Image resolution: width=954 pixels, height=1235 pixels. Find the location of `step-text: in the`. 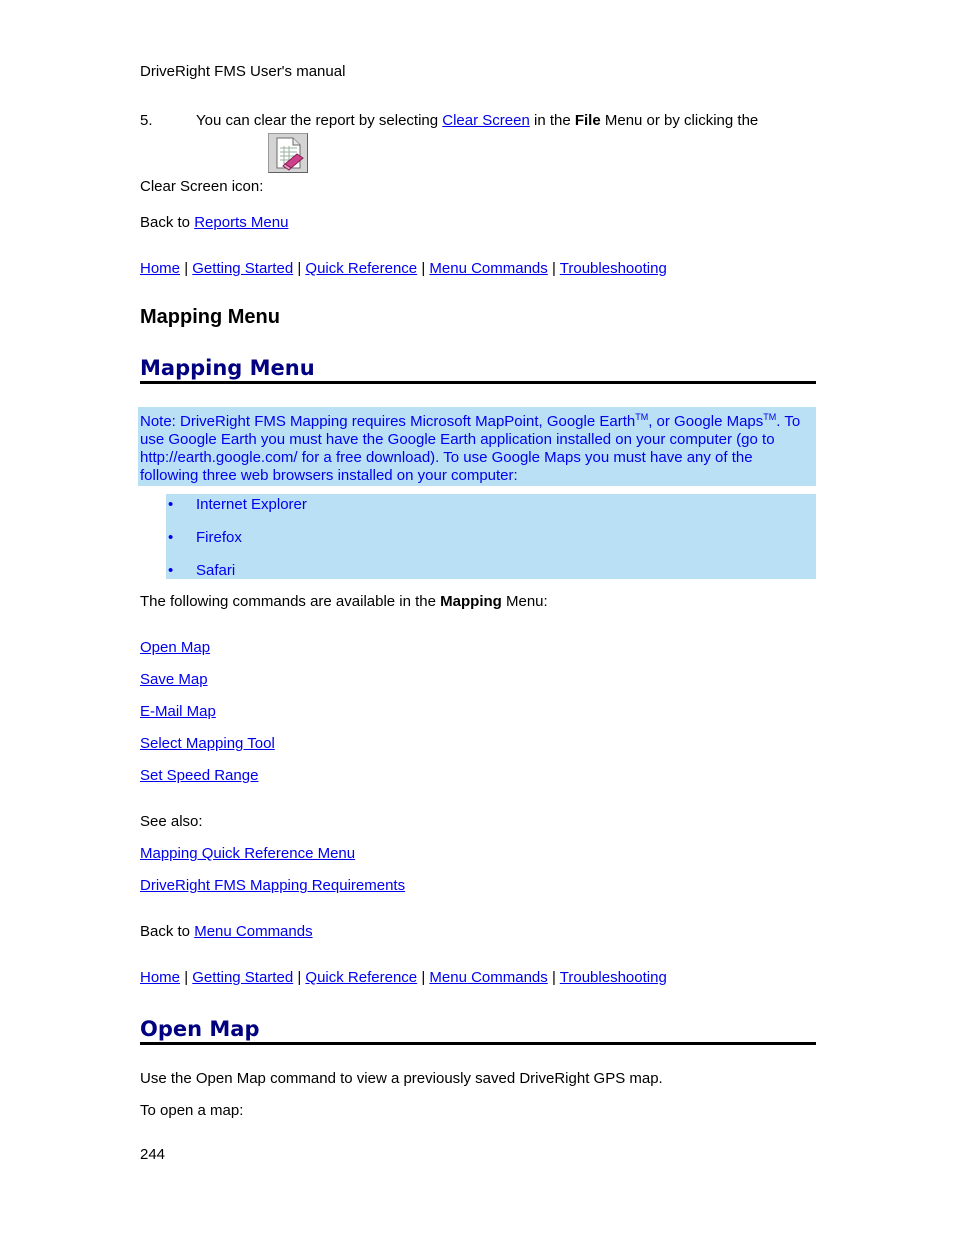

step-text: in the is located at coordinates (552, 120).